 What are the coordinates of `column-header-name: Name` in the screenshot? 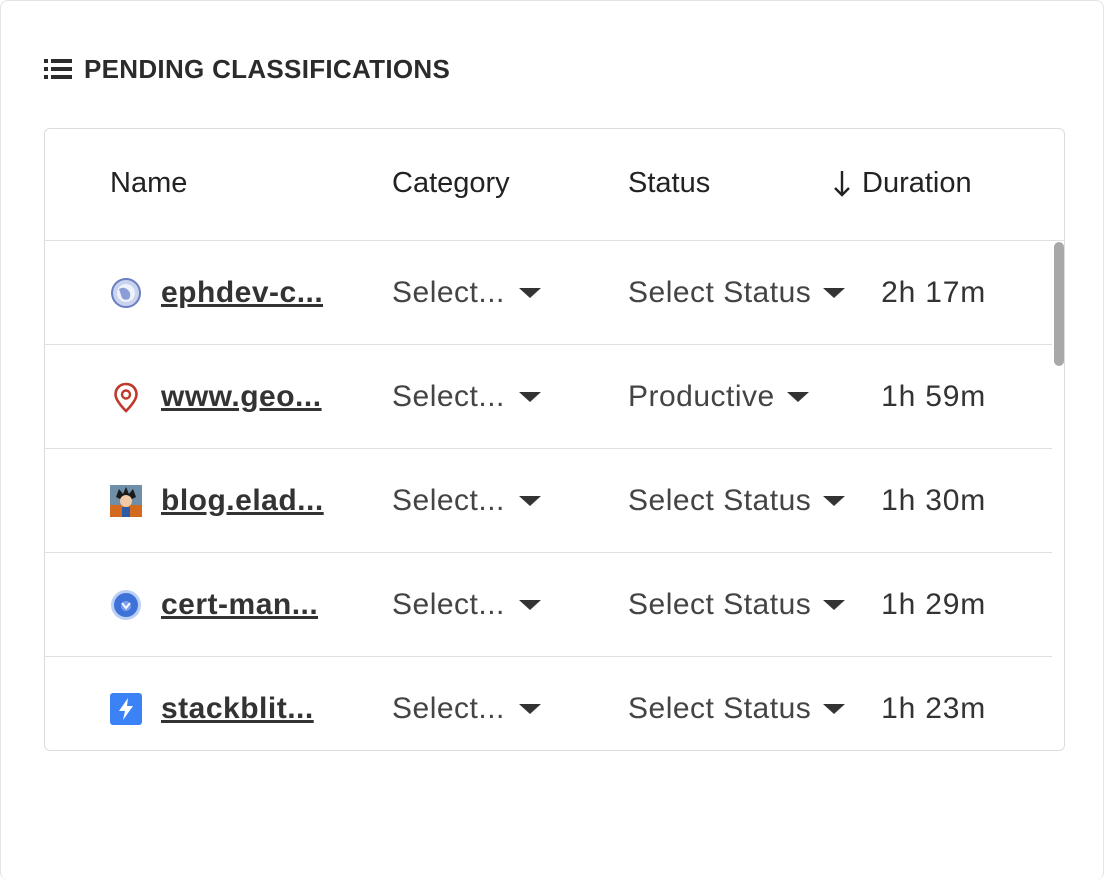 It's located at (148, 183).